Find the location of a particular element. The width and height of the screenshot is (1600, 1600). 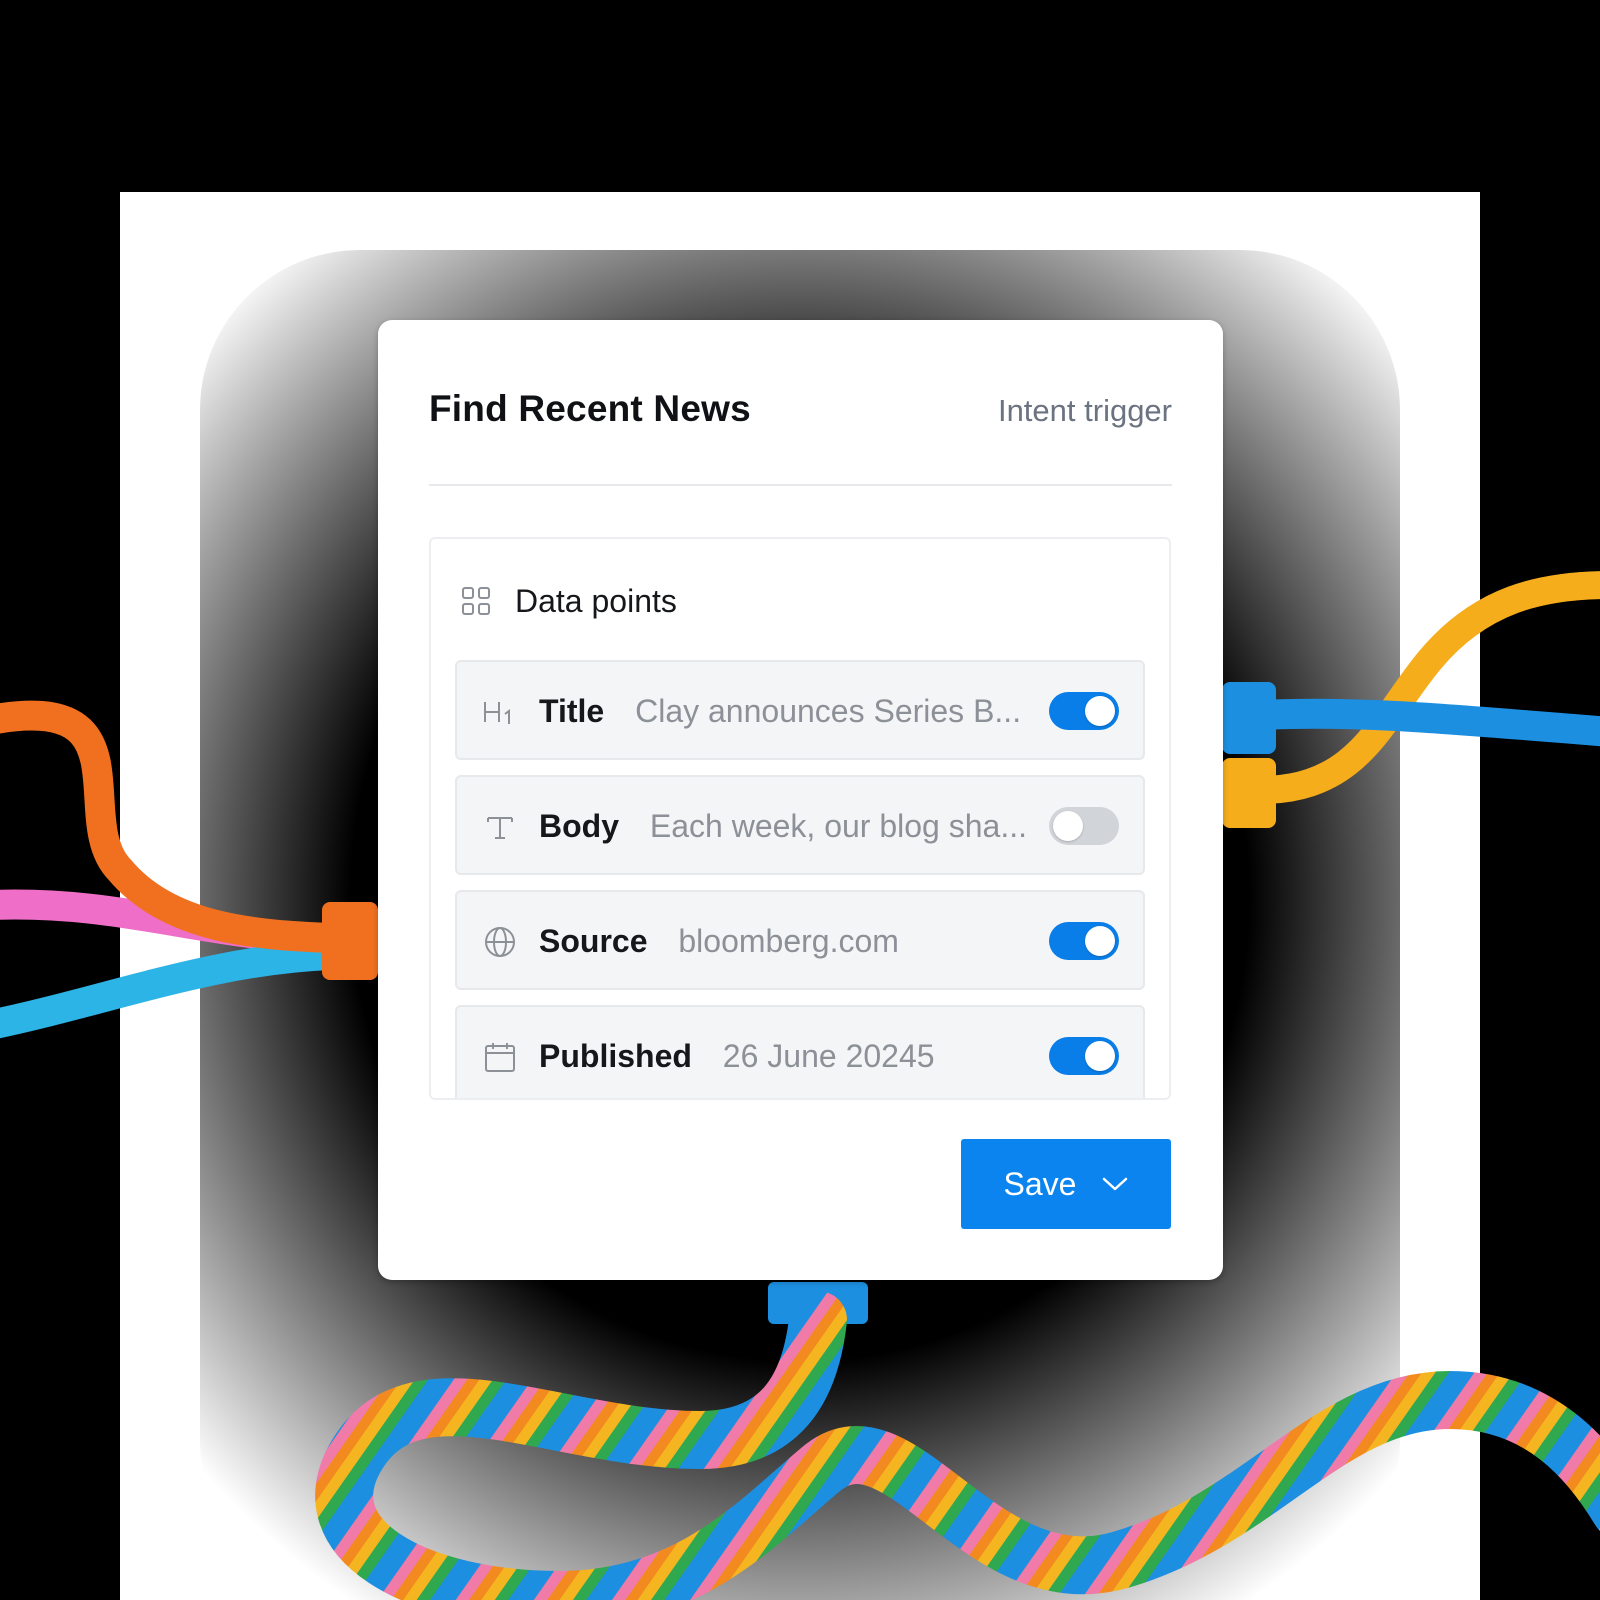

row-value: 26 June 20245 is located at coordinates (828, 1056).